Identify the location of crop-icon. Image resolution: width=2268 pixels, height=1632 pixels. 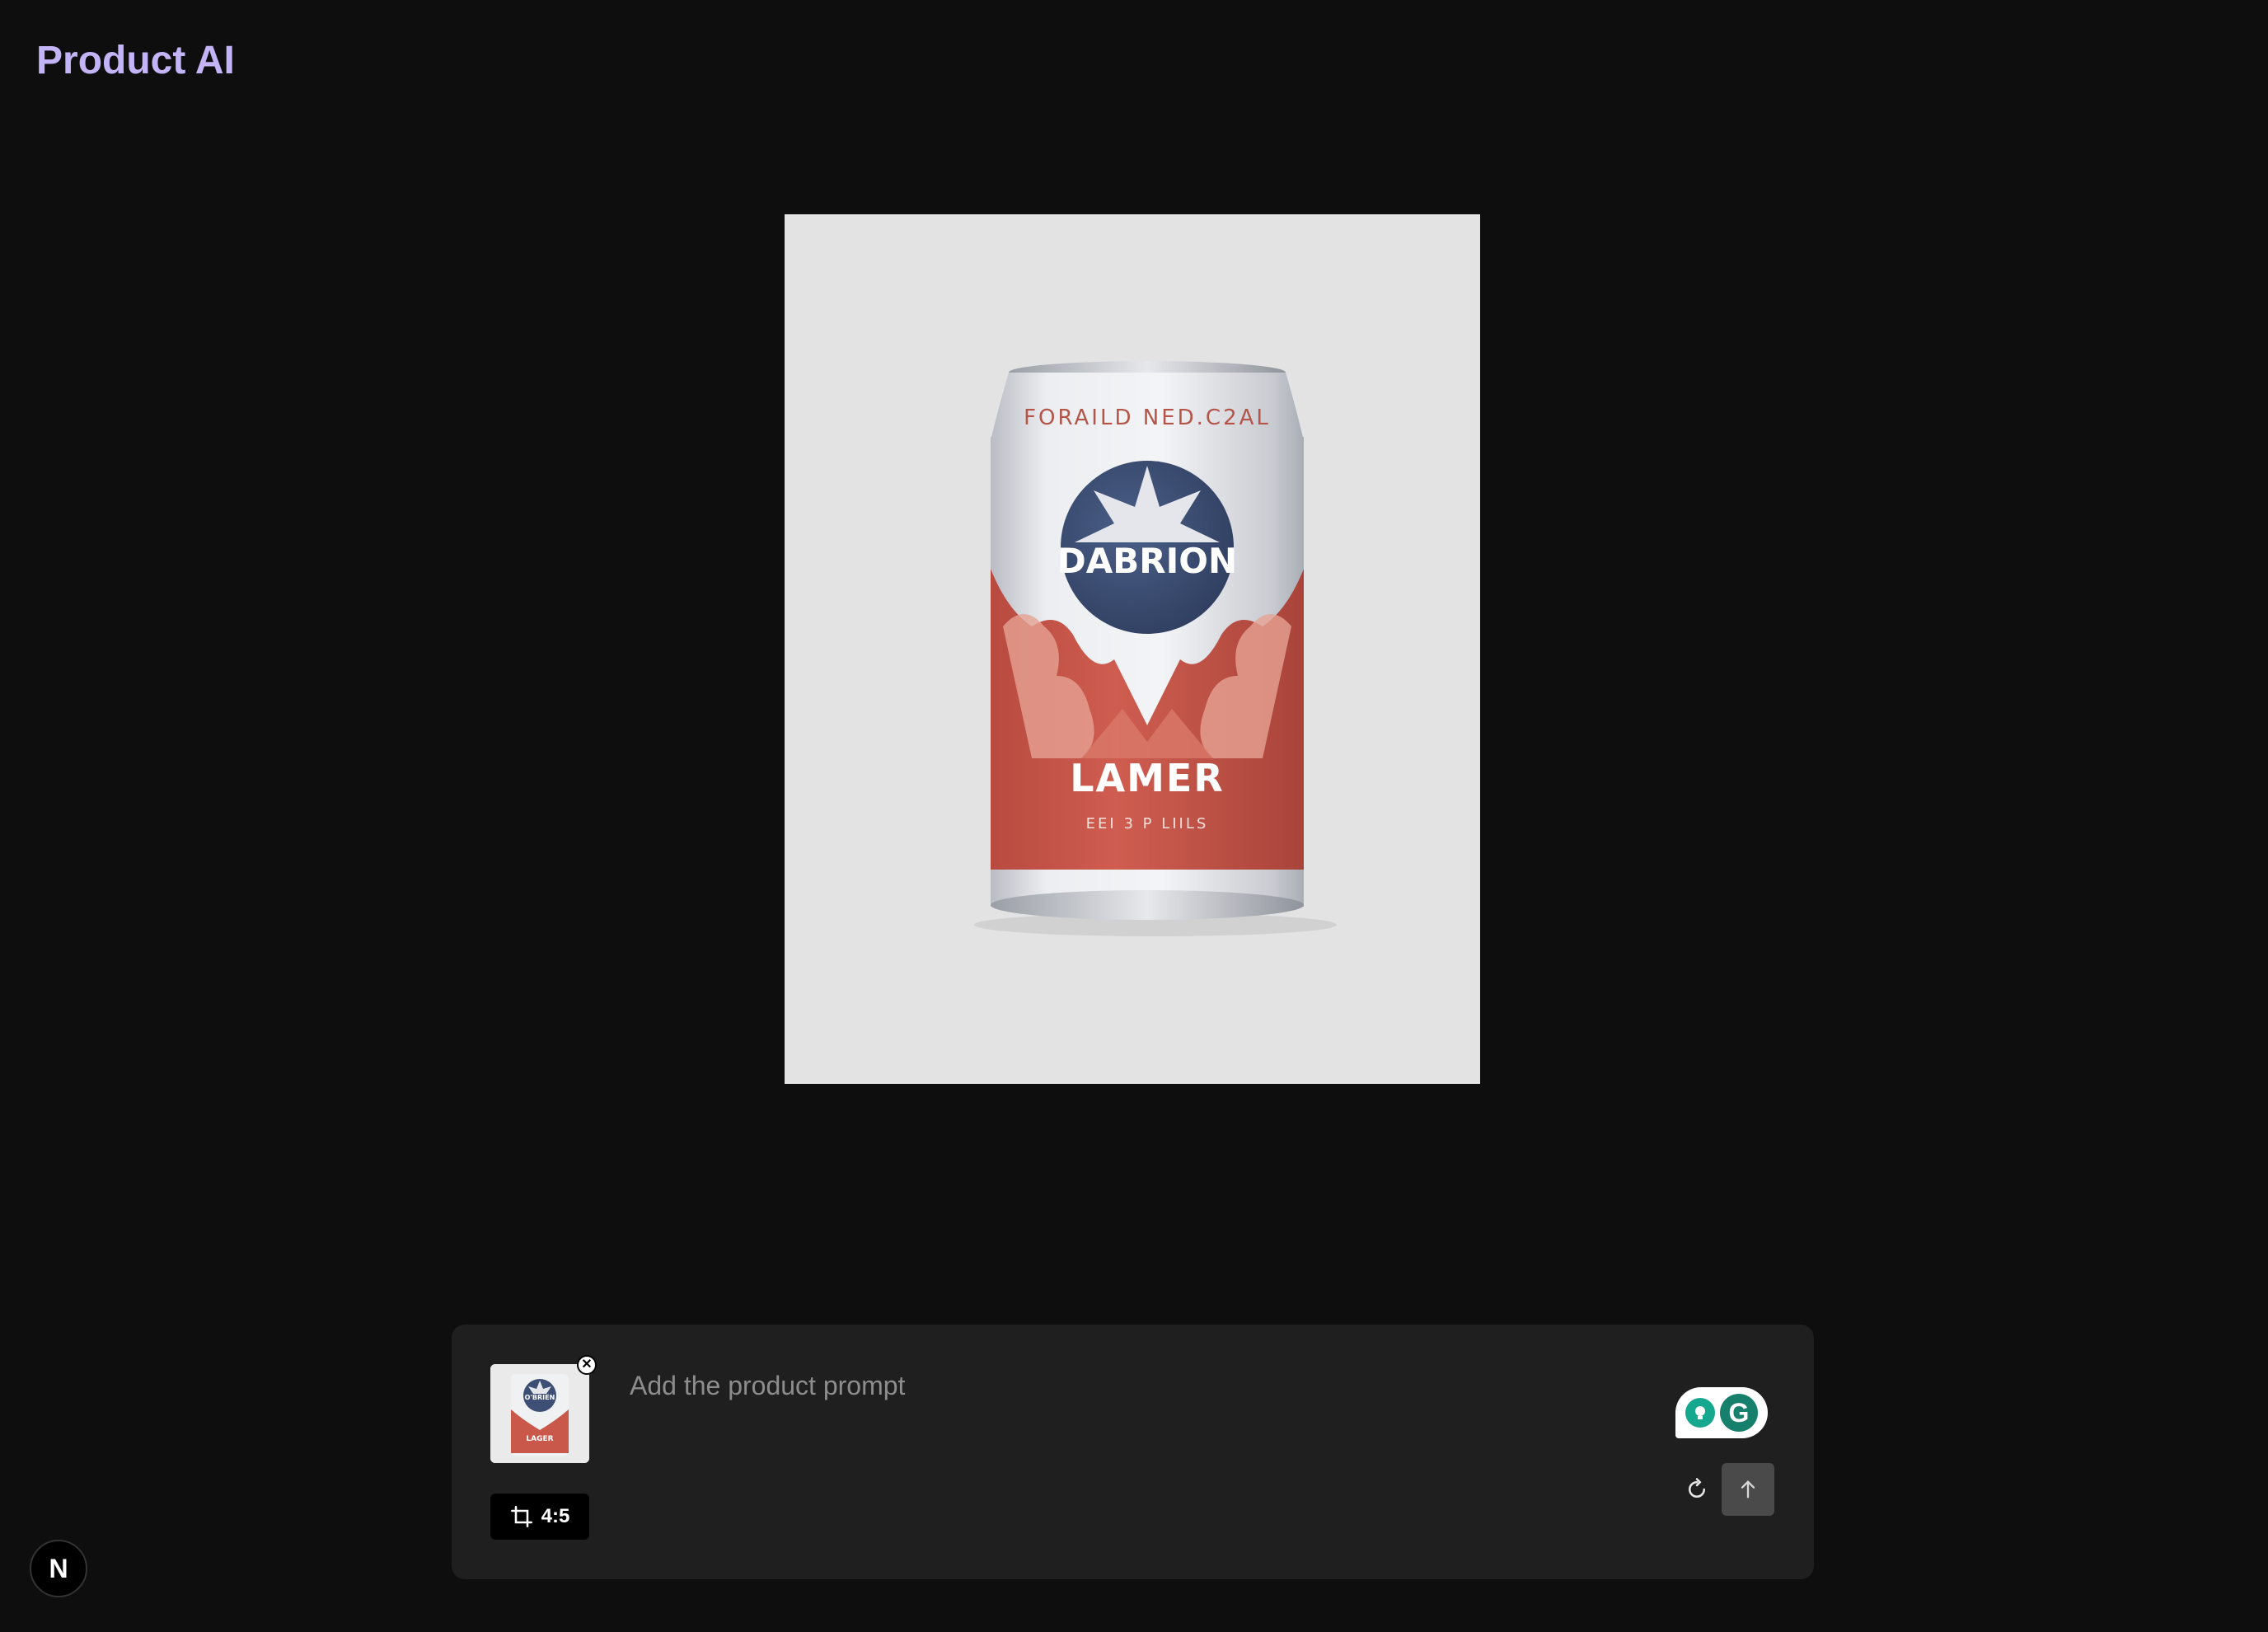
(521, 1516).